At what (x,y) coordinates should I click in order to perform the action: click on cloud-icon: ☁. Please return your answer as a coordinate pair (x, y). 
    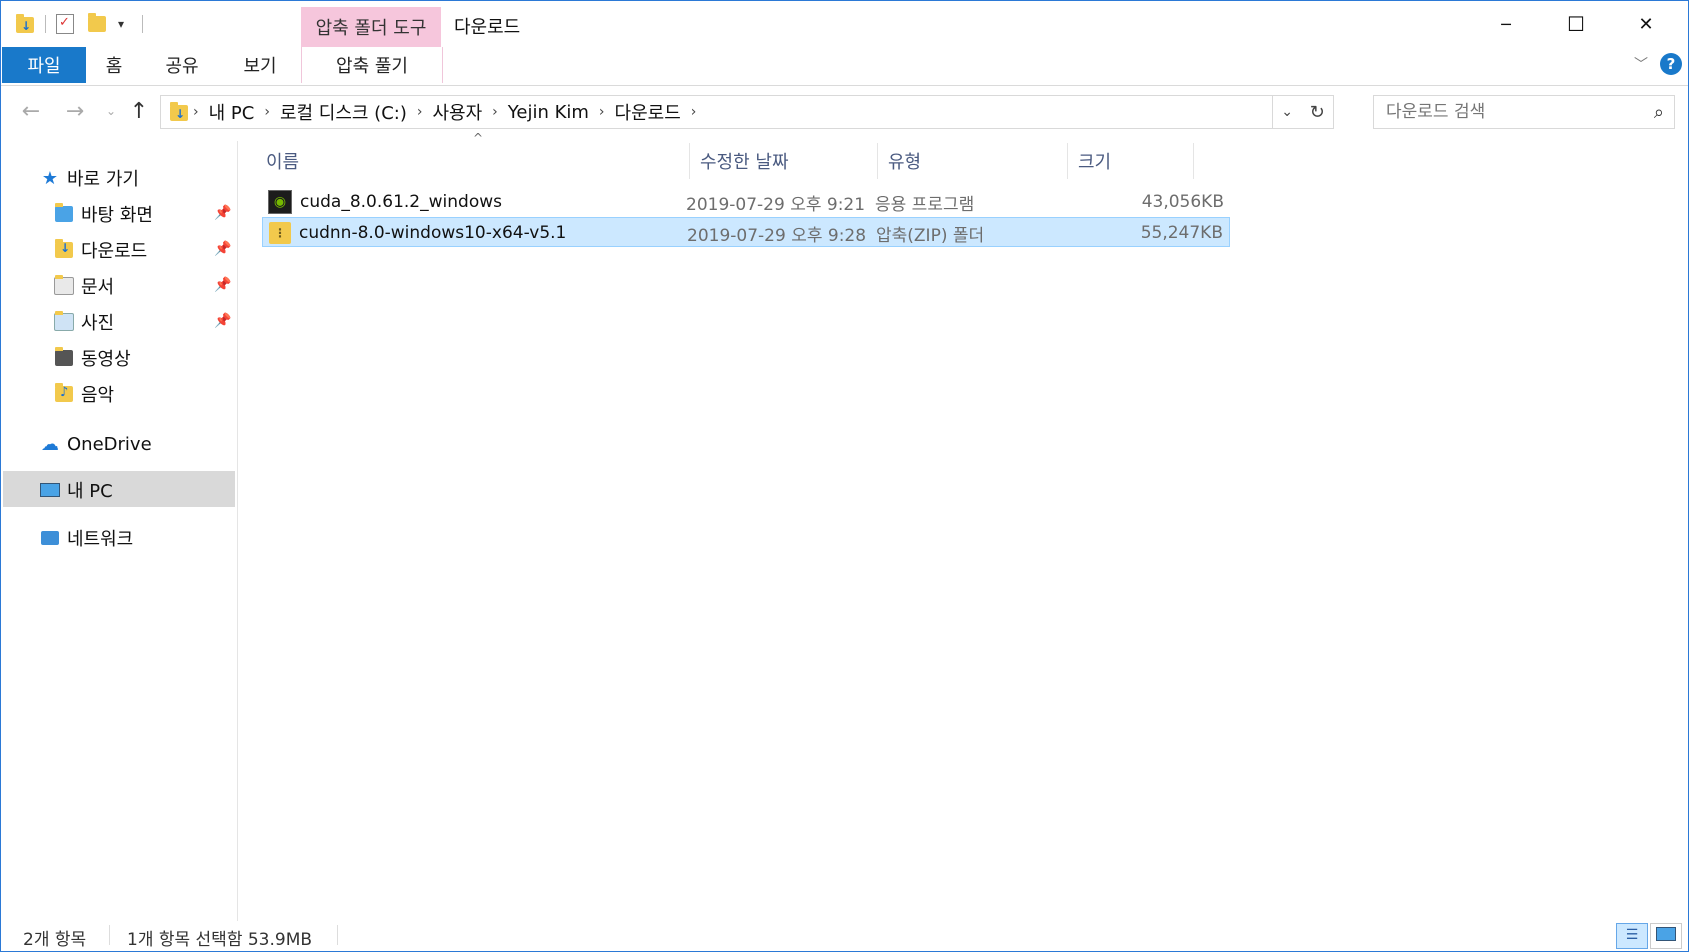
    Looking at the image, I should click on (50, 444).